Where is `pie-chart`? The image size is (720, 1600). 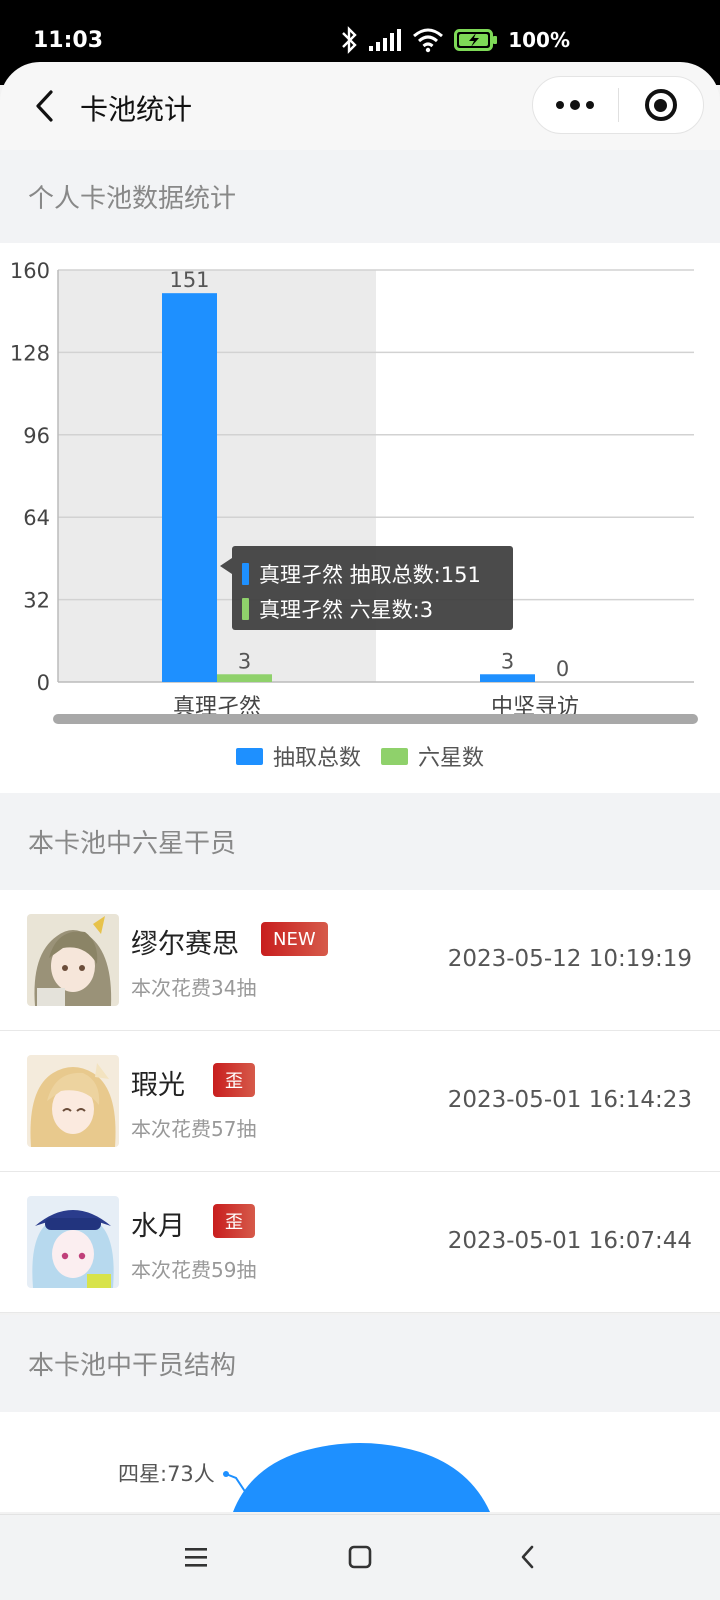
pie-chart is located at coordinates (360, 1462).